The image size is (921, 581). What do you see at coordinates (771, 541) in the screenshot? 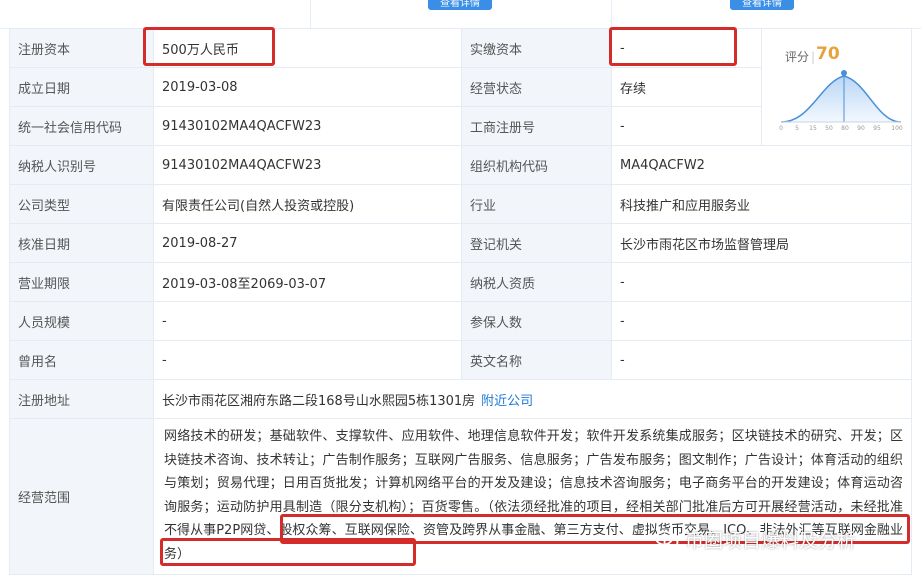
I see `watermark-text: 币圈项目爆料及分析` at bounding box center [771, 541].